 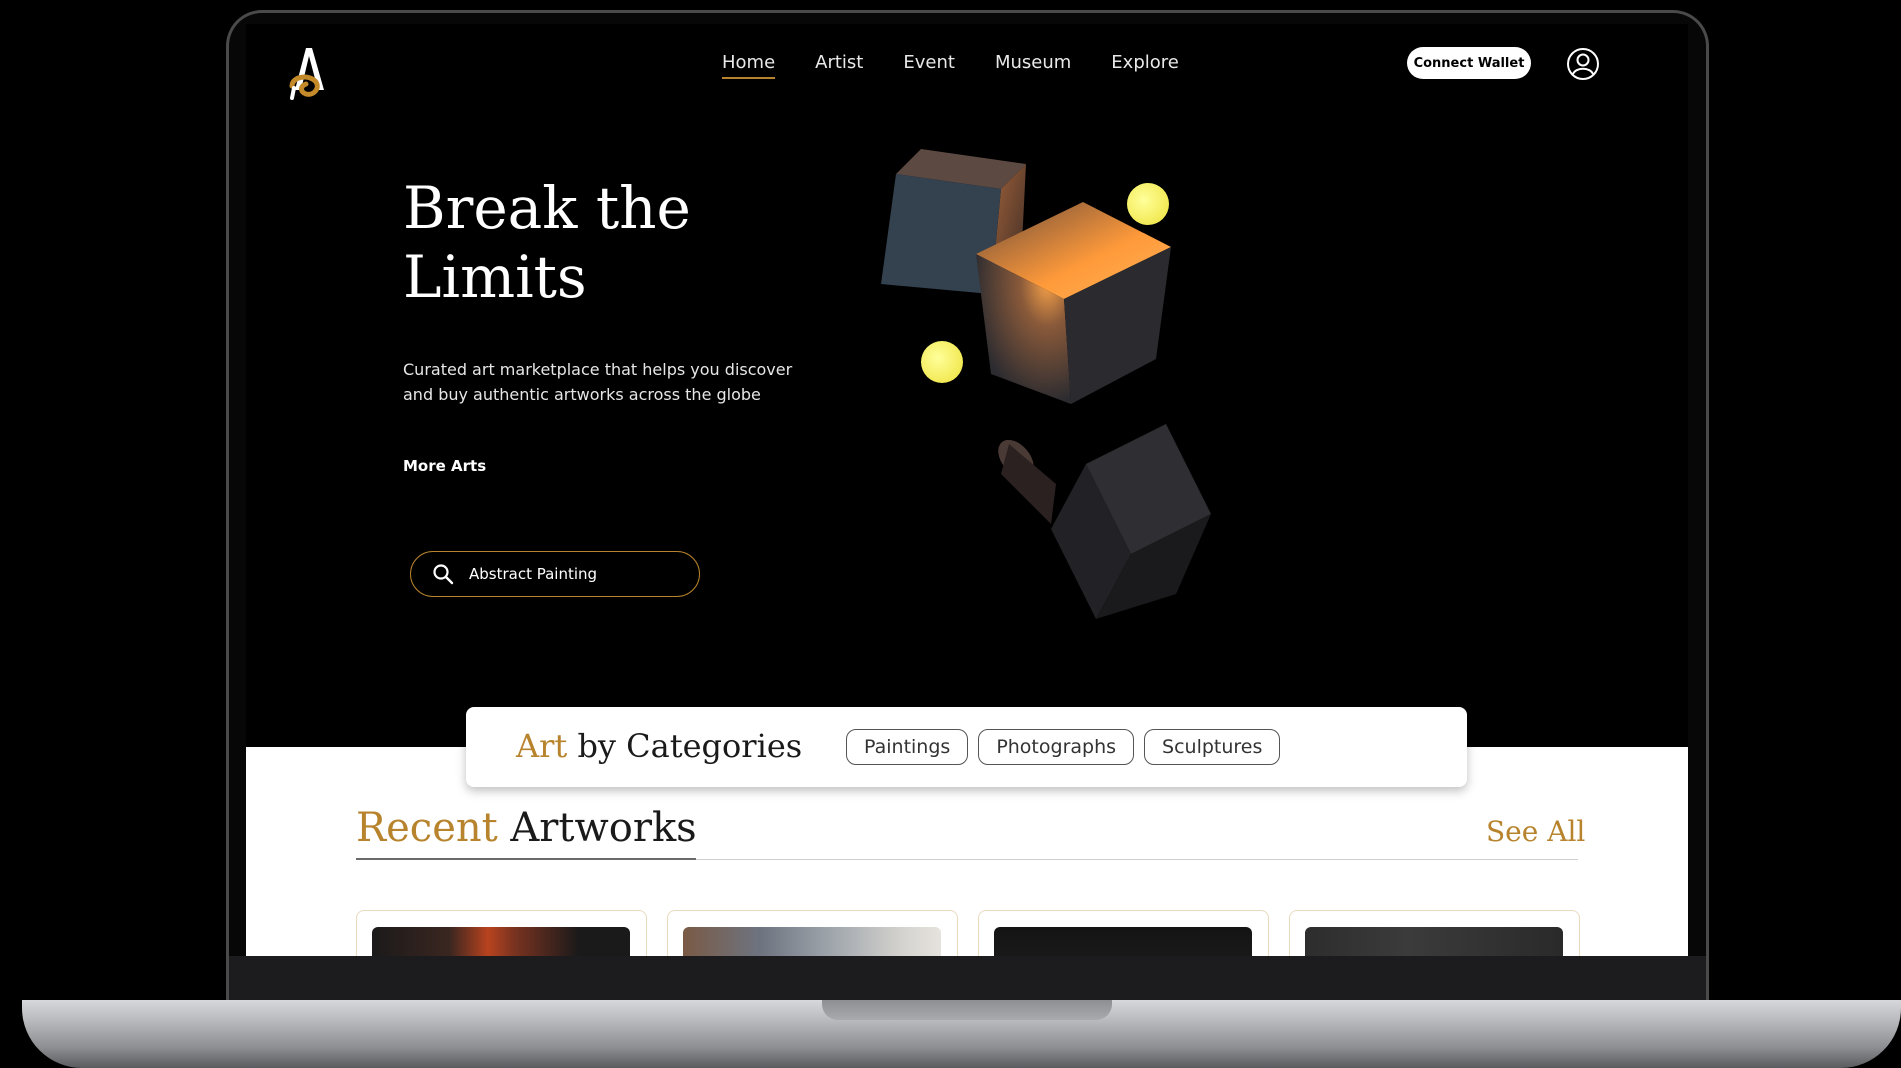 I want to click on recent-artworks-title: Recent Artworks, so click(x=526, y=828).